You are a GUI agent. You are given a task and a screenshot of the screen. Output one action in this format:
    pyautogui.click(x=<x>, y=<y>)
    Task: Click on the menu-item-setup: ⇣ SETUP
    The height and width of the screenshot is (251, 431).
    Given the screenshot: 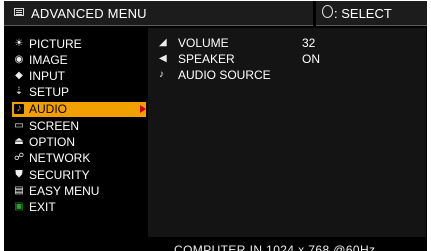 What is the action you would take?
    pyautogui.click(x=79, y=92)
    